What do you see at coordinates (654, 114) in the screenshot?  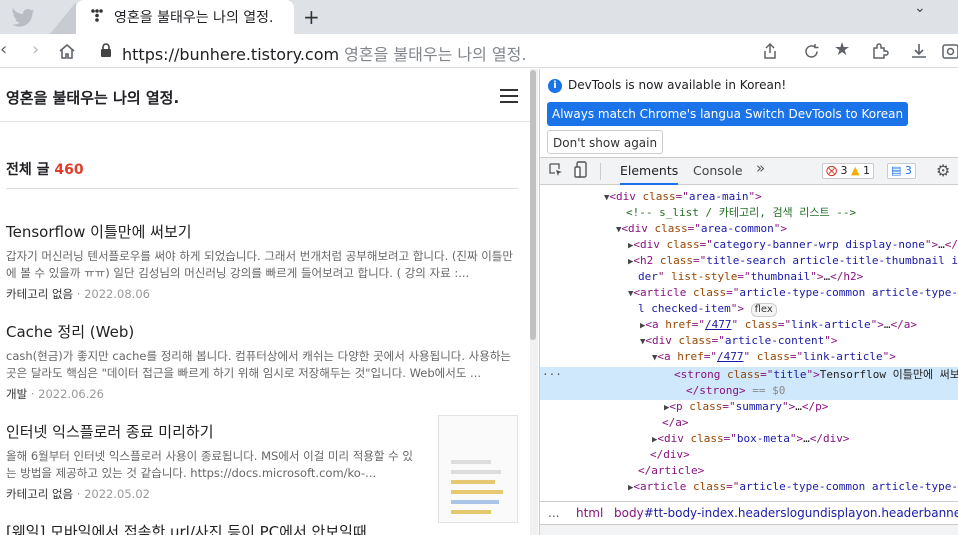 I see `match-language-button: Always match Chrome's language` at bounding box center [654, 114].